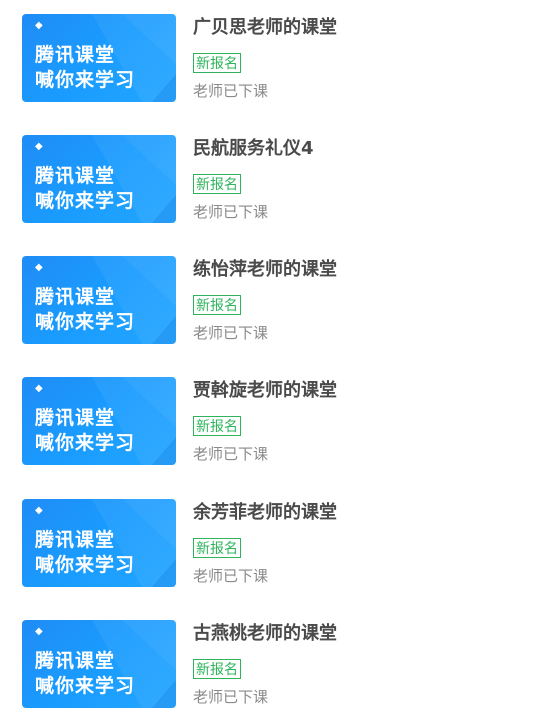  Describe the element at coordinates (265, 391) in the screenshot. I see `course-title: 贾斡旋老师的课堂` at that location.